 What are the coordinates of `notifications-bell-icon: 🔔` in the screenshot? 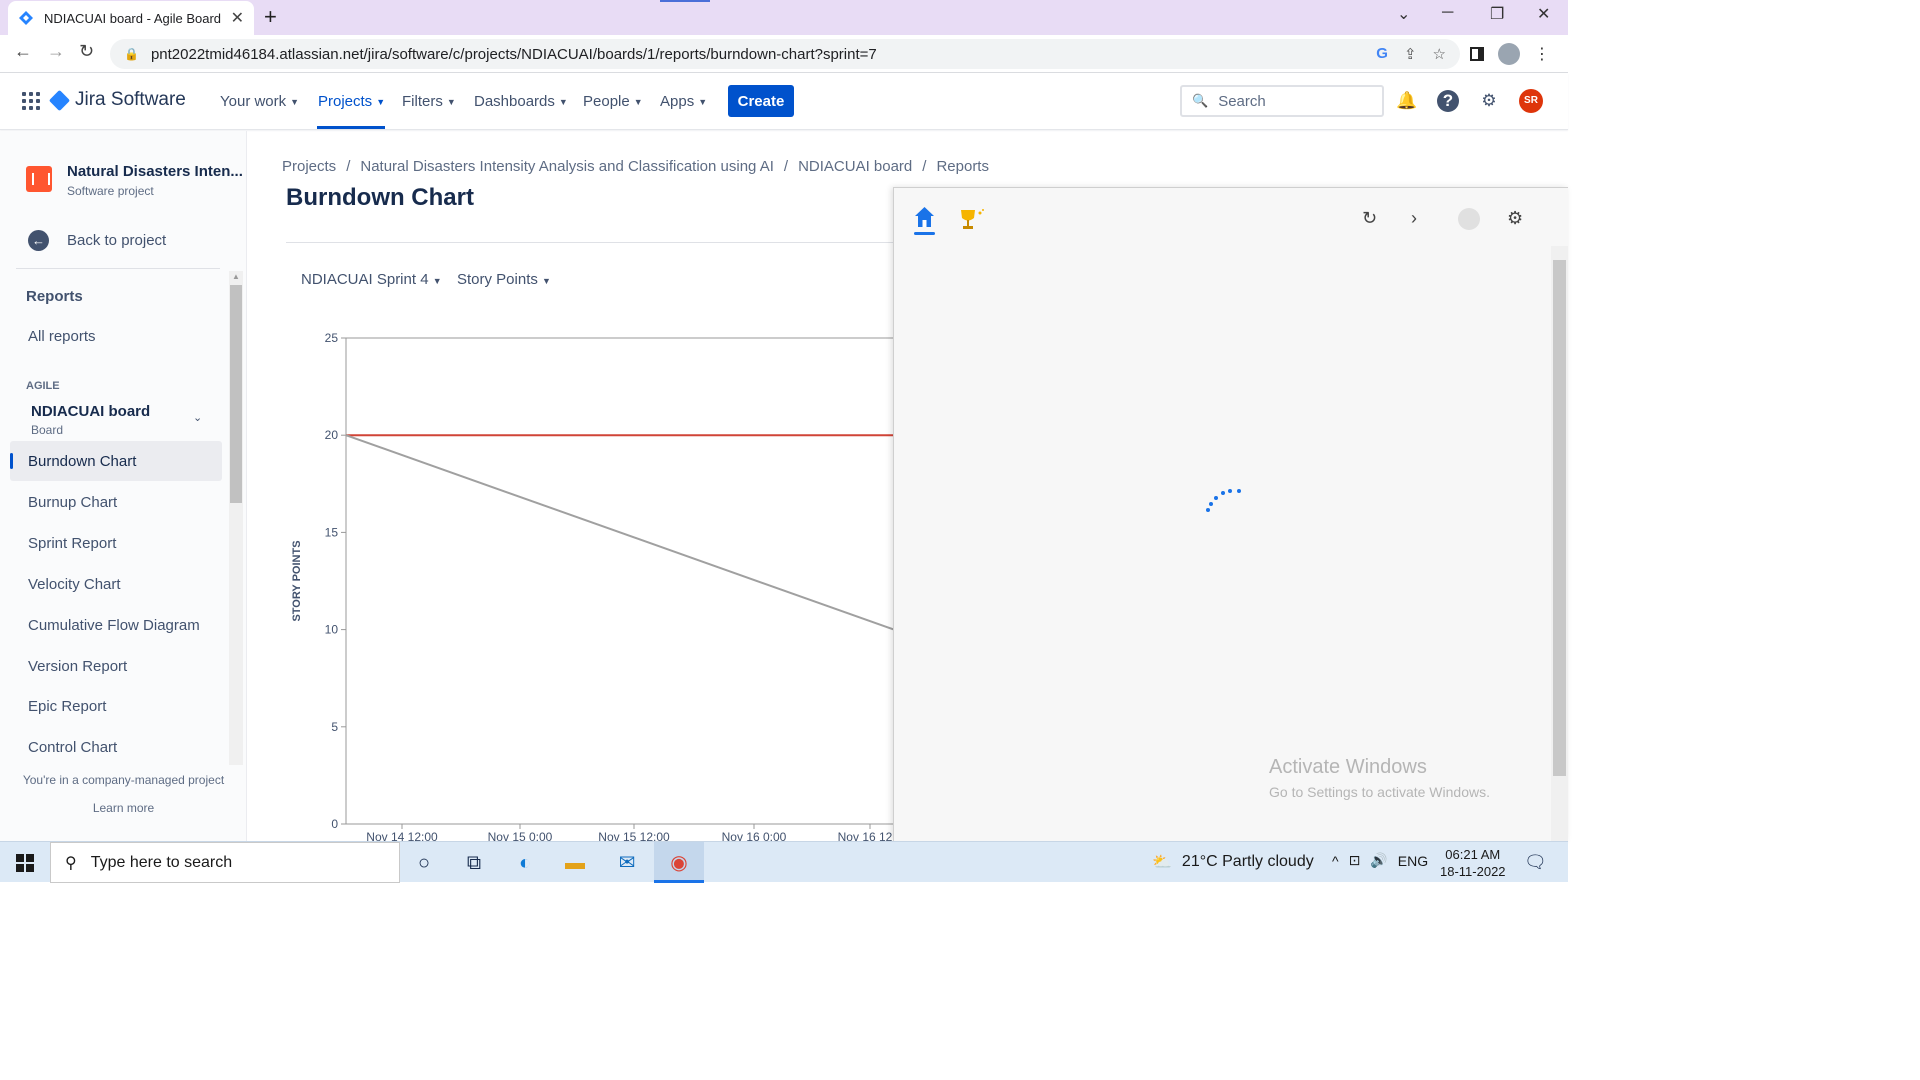 It's located at (1407, 101).